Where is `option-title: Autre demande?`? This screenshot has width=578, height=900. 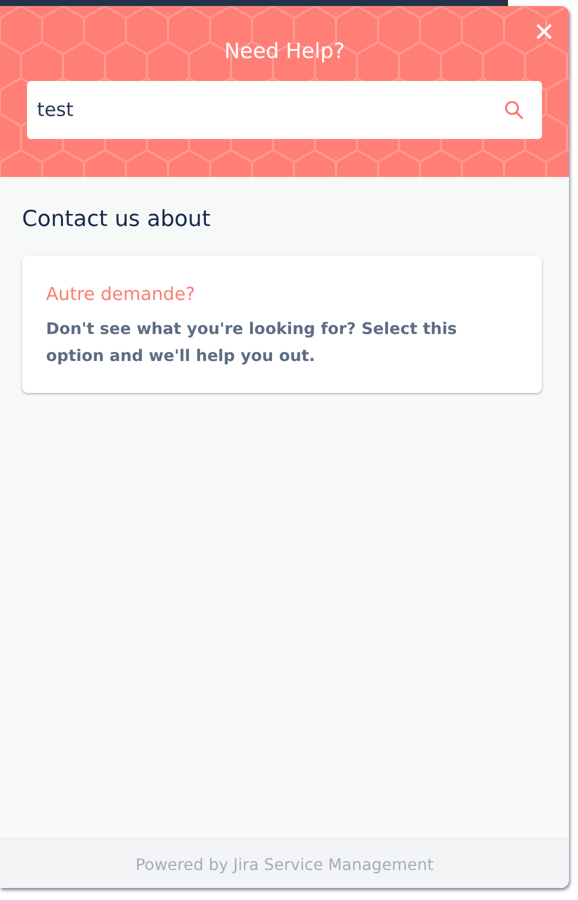
option-title: Autre demande? is located at coordinates (121, 294).